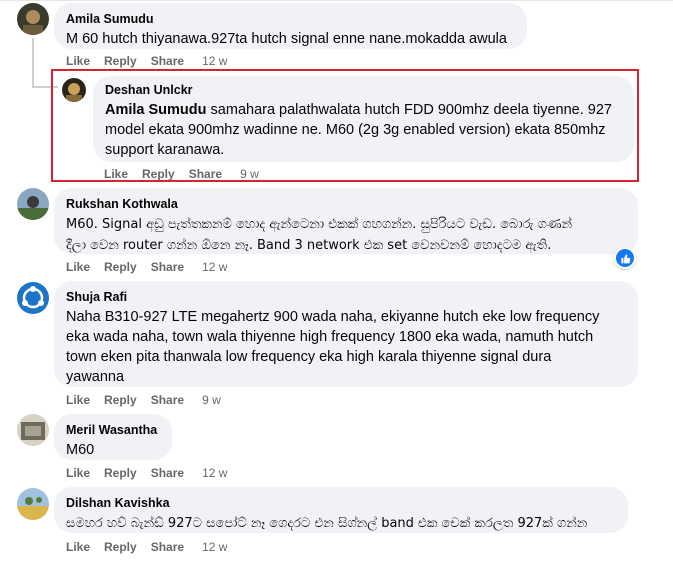  I want to click on comment-author: Shuja Rafi, so click(346, 297).